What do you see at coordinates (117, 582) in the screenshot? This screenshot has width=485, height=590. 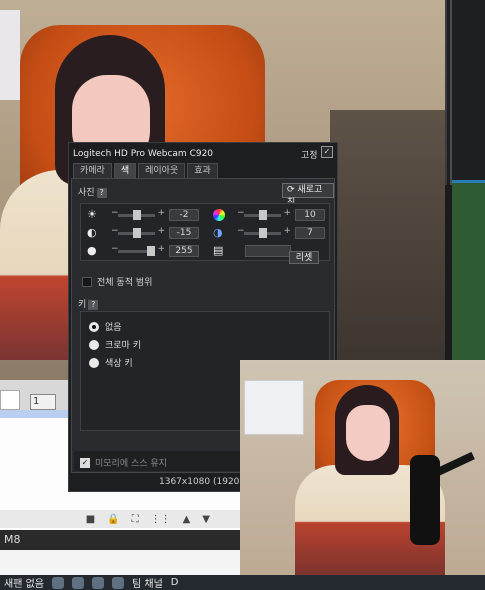 I see `chat-icon` at bounding box center [117, 582].